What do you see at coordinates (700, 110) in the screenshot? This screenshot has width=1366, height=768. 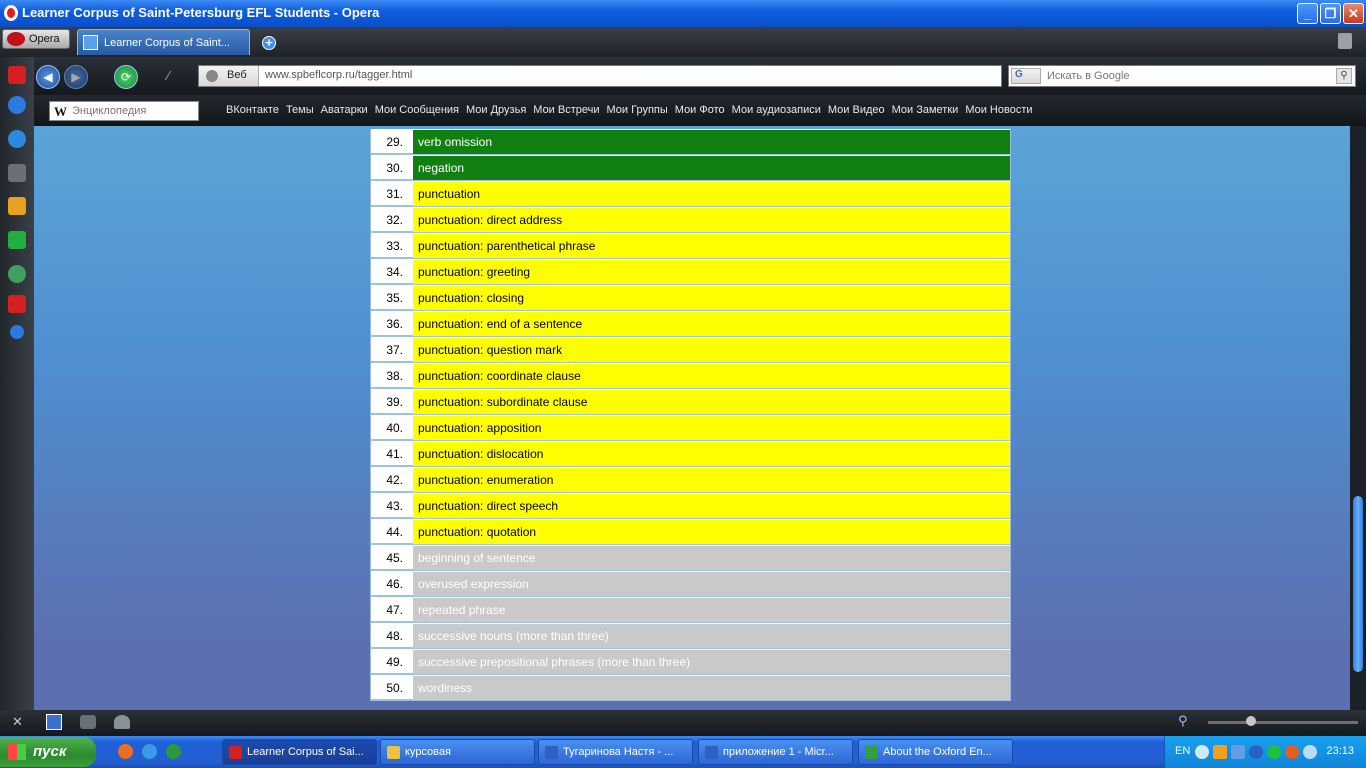 I see `bookmark-link: Мои Фото` at bounding box center [700, 110].